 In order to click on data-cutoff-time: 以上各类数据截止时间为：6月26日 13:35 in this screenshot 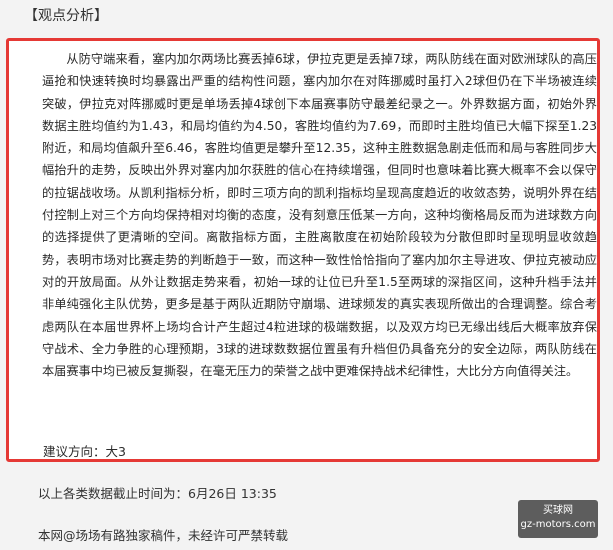, I will do `click(157, 493)`.